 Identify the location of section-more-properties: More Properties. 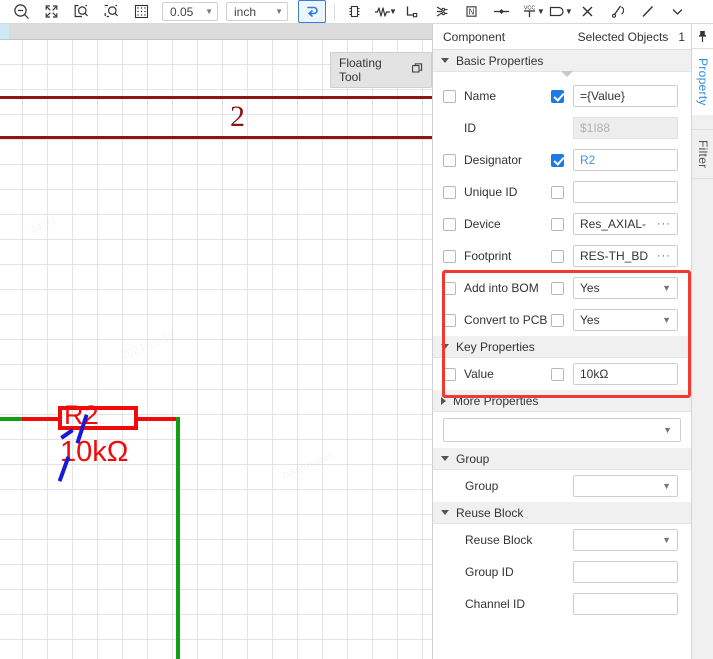
(562, 401).